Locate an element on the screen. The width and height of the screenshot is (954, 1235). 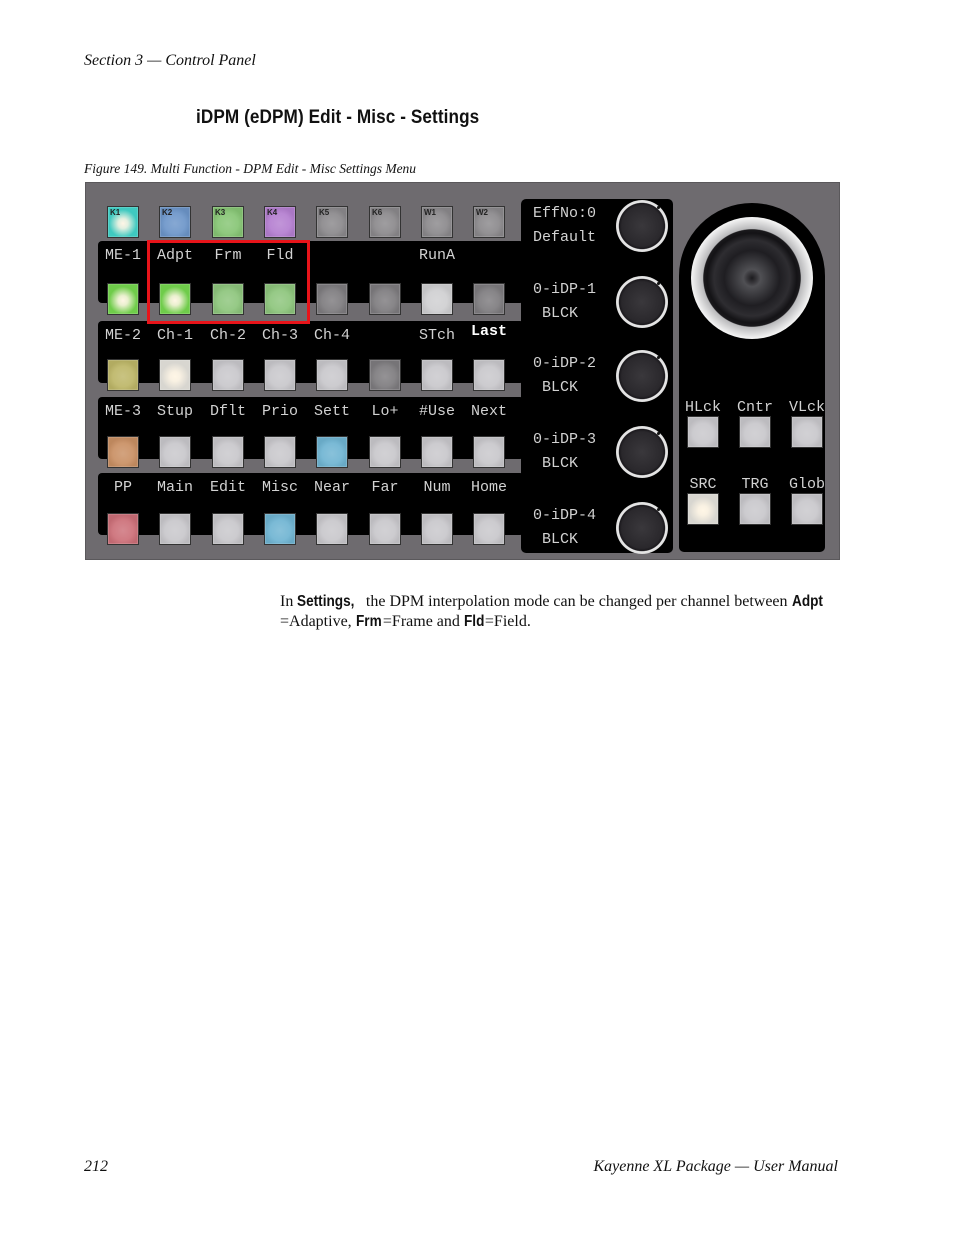
menu-label-main: Main is located at coordinates (174, 487).